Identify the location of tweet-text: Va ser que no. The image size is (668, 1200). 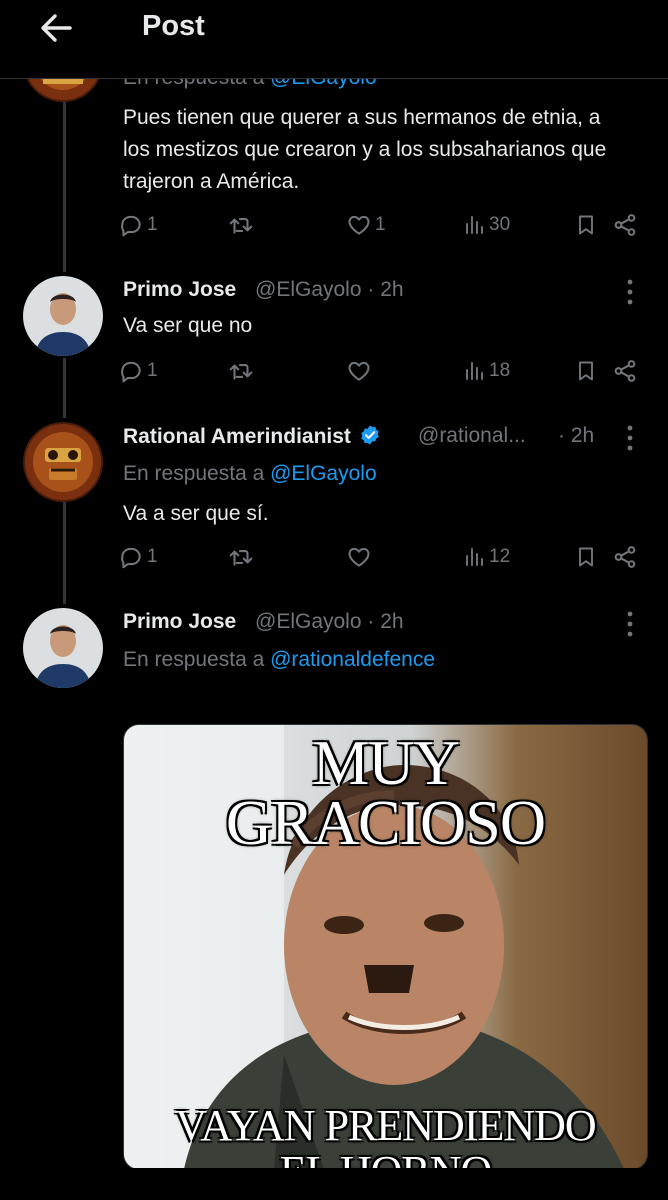
(188, 325).